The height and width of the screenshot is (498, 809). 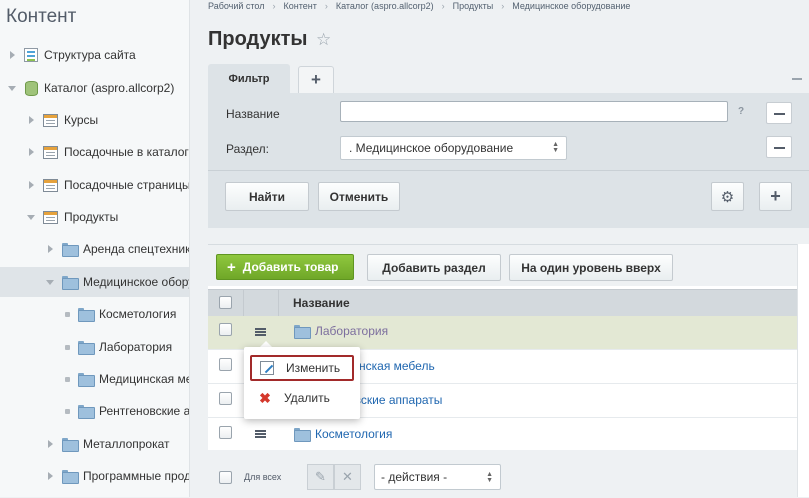 I want to click on row-name-link: Косметология, so click(x=353, y=434).